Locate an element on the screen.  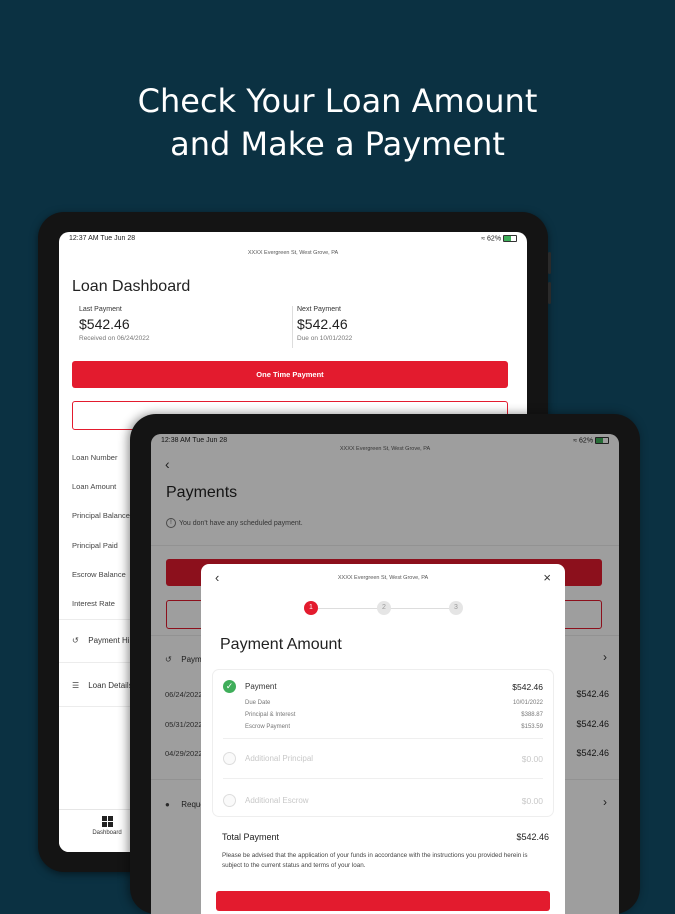
loan-amount-label: Loan Amount is located at coordinates (94, 486).